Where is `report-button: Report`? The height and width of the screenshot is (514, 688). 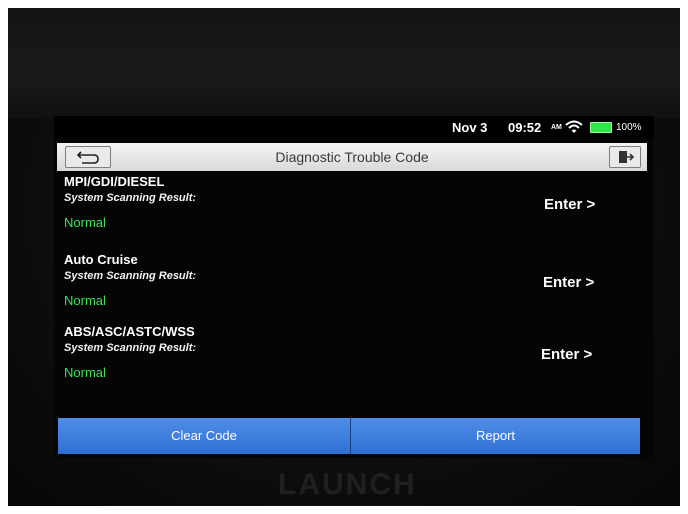 report-button: Report is located at coordinates (495, 436).